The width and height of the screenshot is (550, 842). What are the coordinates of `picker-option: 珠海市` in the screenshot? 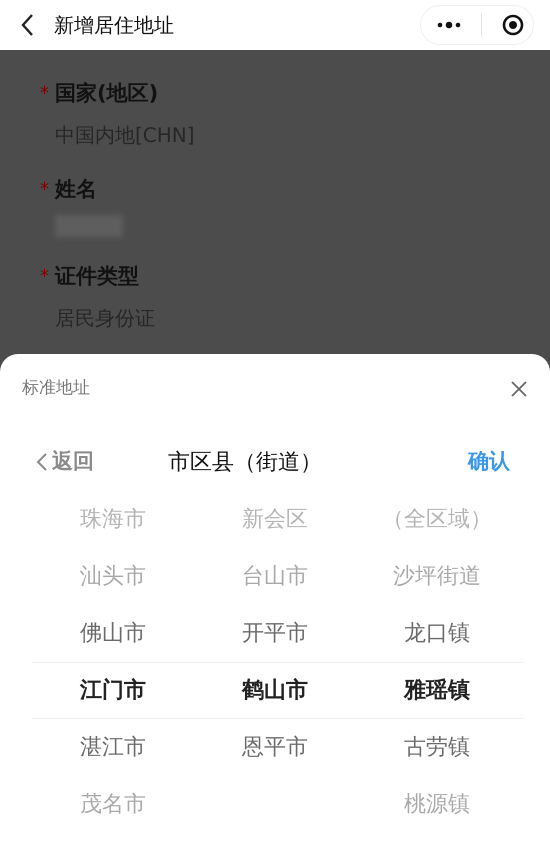 It's located at (113, 519).